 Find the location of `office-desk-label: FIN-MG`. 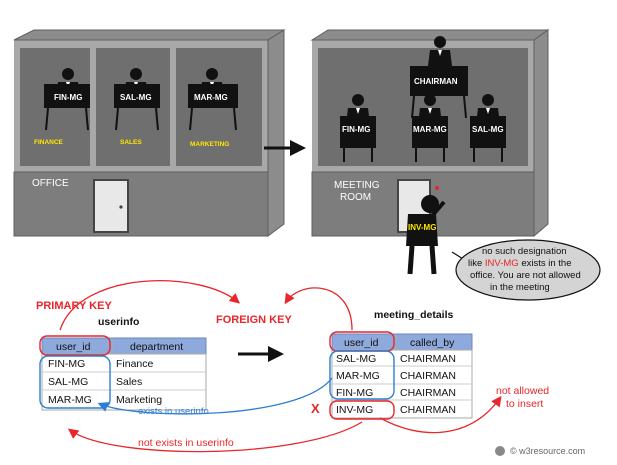

office-desk-label: FIN-MG is located at coordinates (68, 97).